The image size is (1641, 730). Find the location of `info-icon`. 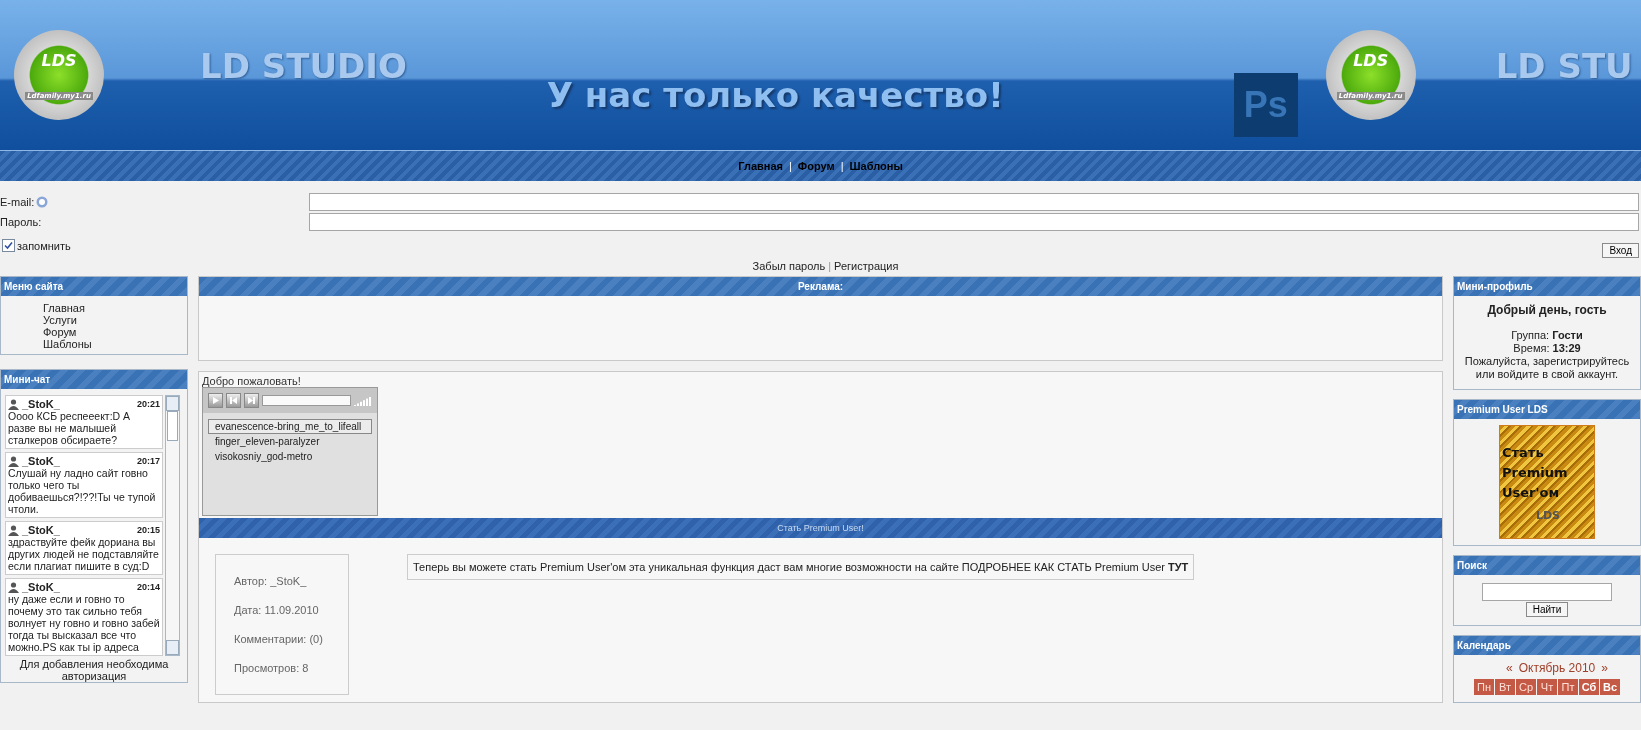

info-icon is located at coordinates (42, 202).